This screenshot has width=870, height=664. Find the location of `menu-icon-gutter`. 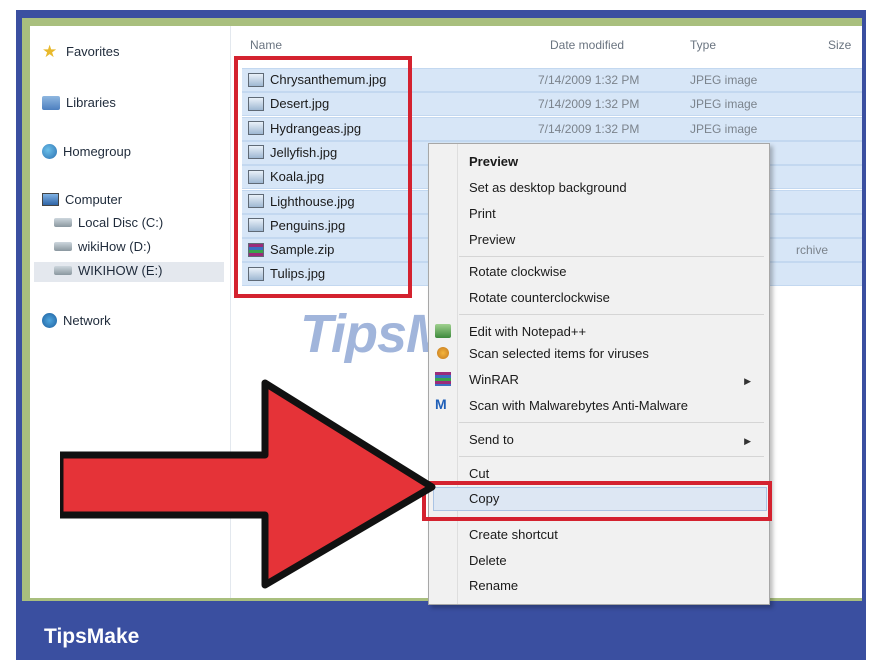

menu-icon-gutter is located at coordinates (457, 374).